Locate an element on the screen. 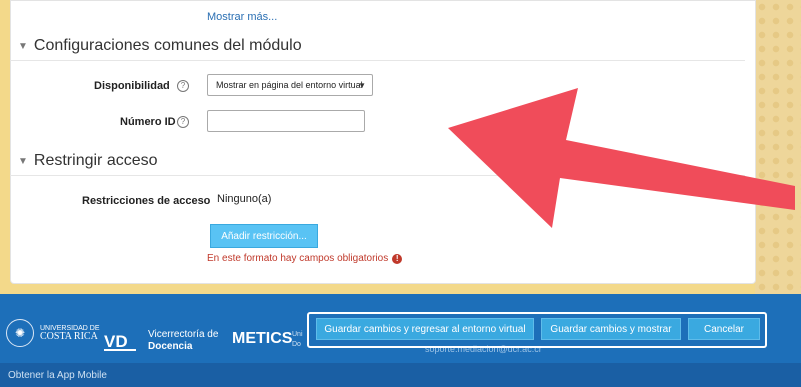 This screenshot has height=387, width=801. app-link: Obtener la App Mobile is located at coordinates (57, 375).